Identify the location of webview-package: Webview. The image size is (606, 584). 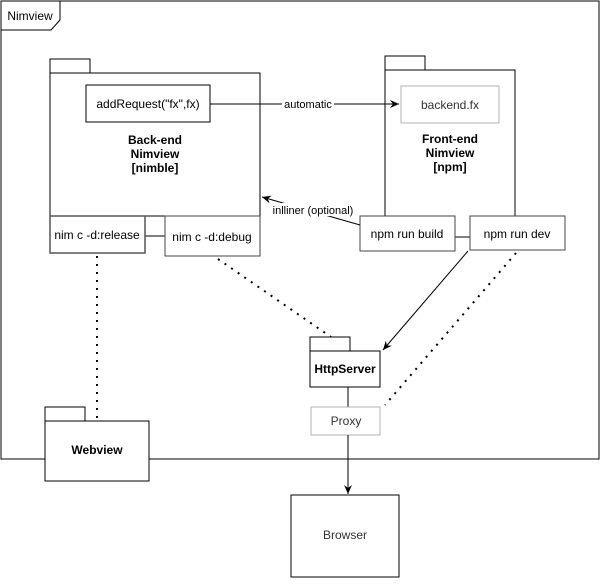
(97, 444).